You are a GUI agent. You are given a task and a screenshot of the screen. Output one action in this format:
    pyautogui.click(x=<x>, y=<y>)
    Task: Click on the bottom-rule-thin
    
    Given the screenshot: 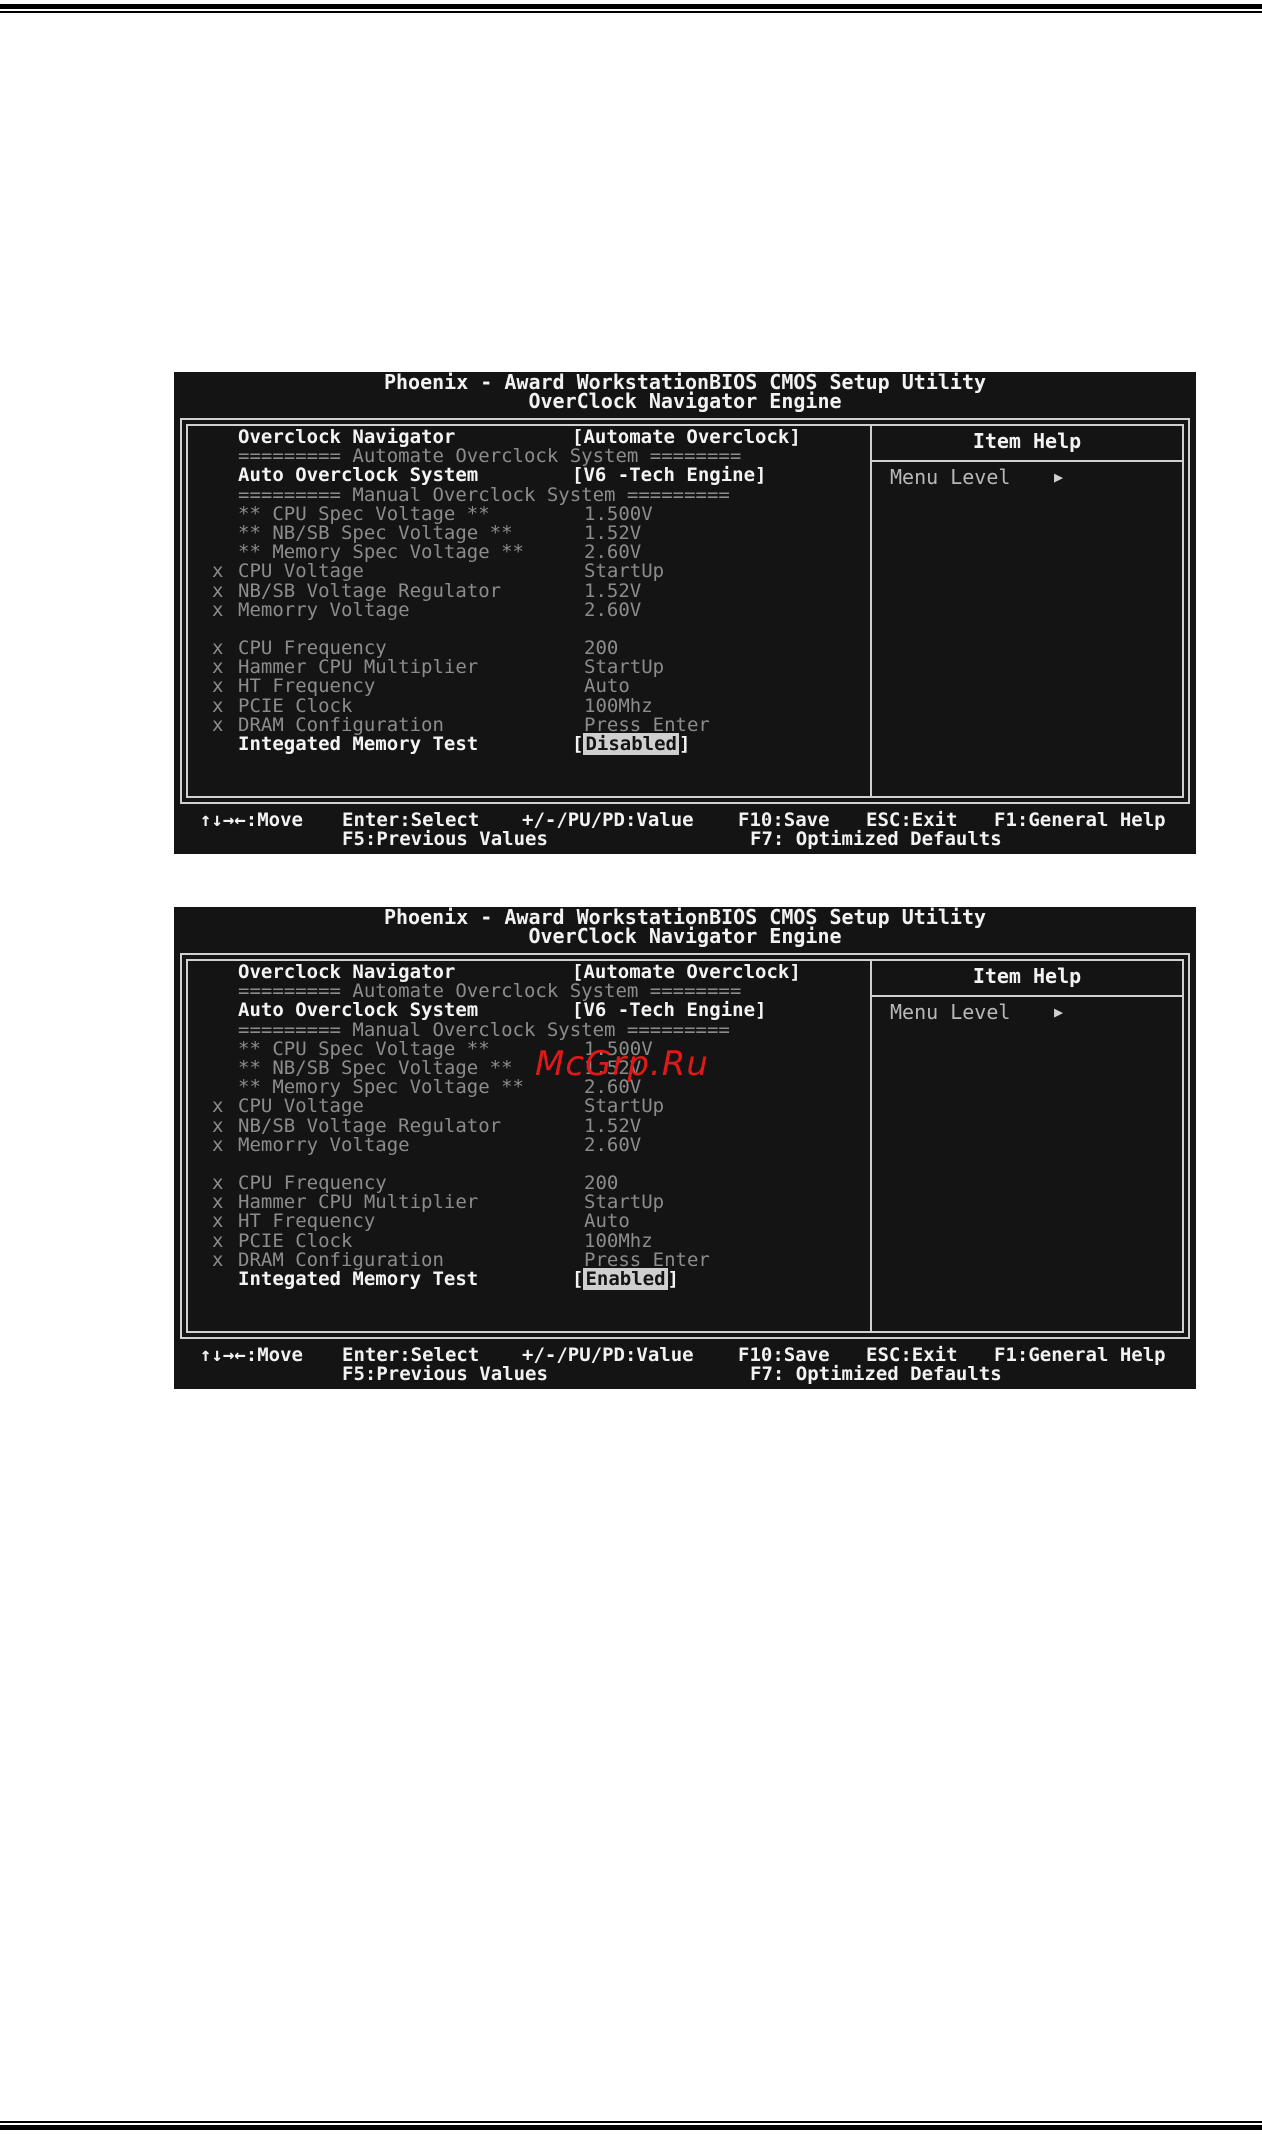 What is the action you would take?
    pyautogui.click(x=631, y=2122)
    